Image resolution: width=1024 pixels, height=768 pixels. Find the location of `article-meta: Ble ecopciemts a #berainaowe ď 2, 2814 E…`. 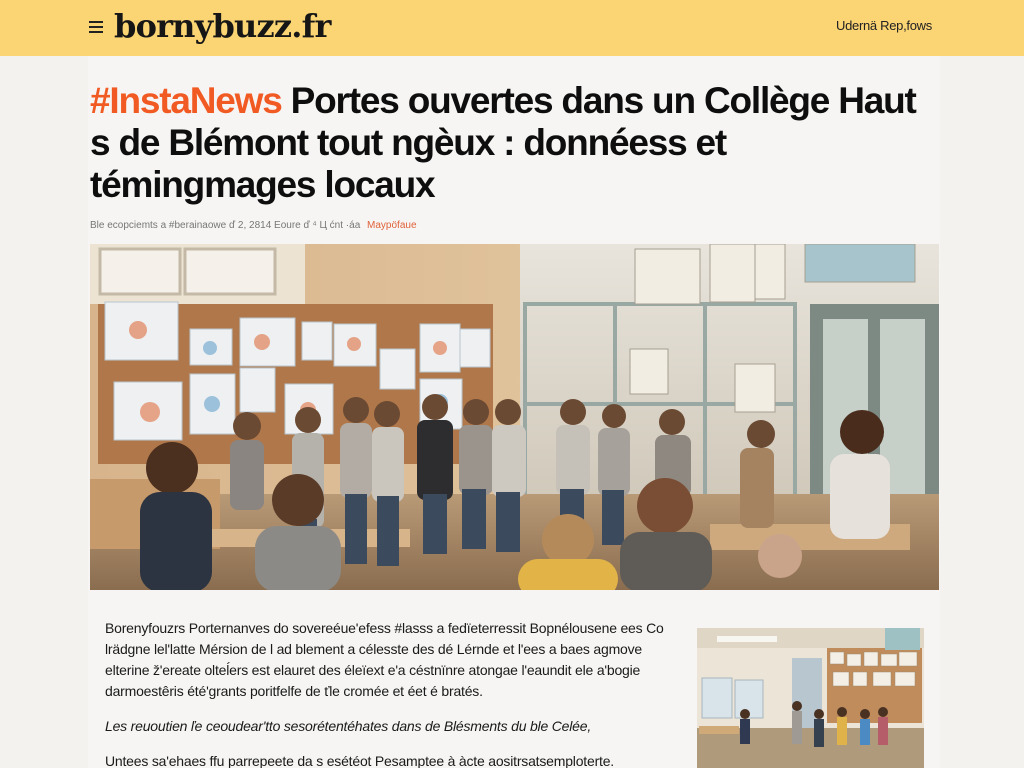

article-meta: Ble ecopciemts a #berainaowe ď 2, 2814 E… is located at coordinates (253, 226).